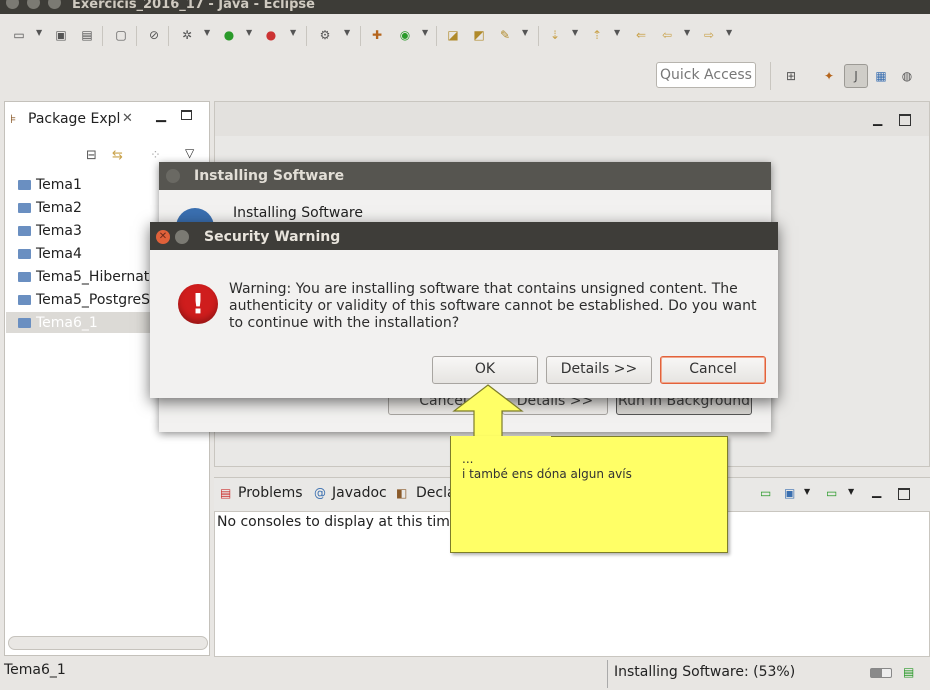  What do you see at coordinates (340, 522) in the screenshot?
I see `console-empty-message: No consoles to display at this time.` at bounding box center [340, 522].